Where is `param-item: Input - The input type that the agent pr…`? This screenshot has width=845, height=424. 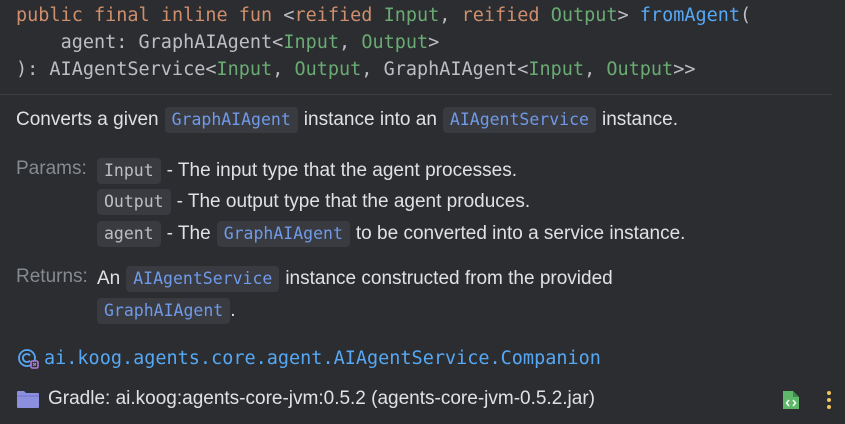
param-item: Input - The input type that the agent pr… is located at coordinates (307, 171).